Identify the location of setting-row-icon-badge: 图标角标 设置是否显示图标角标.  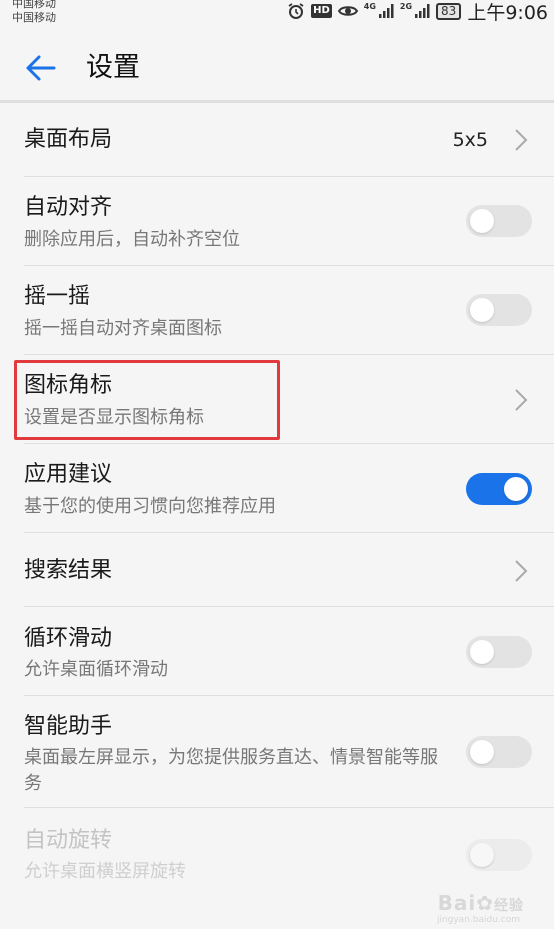
(277, 399).